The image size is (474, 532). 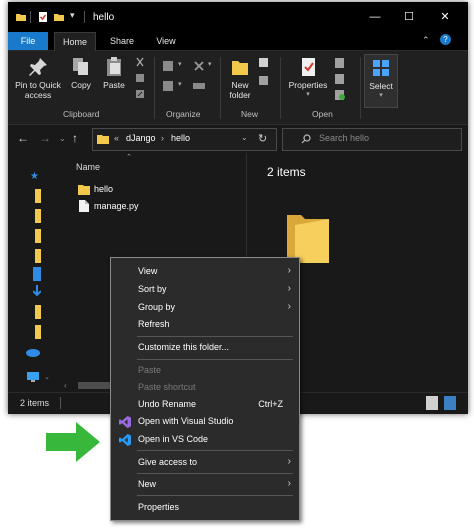 What do you see at coordinates (141, 138) in the screenshot?
I see `breadcrumb-django: dJango` at bounding box center [141, 138].